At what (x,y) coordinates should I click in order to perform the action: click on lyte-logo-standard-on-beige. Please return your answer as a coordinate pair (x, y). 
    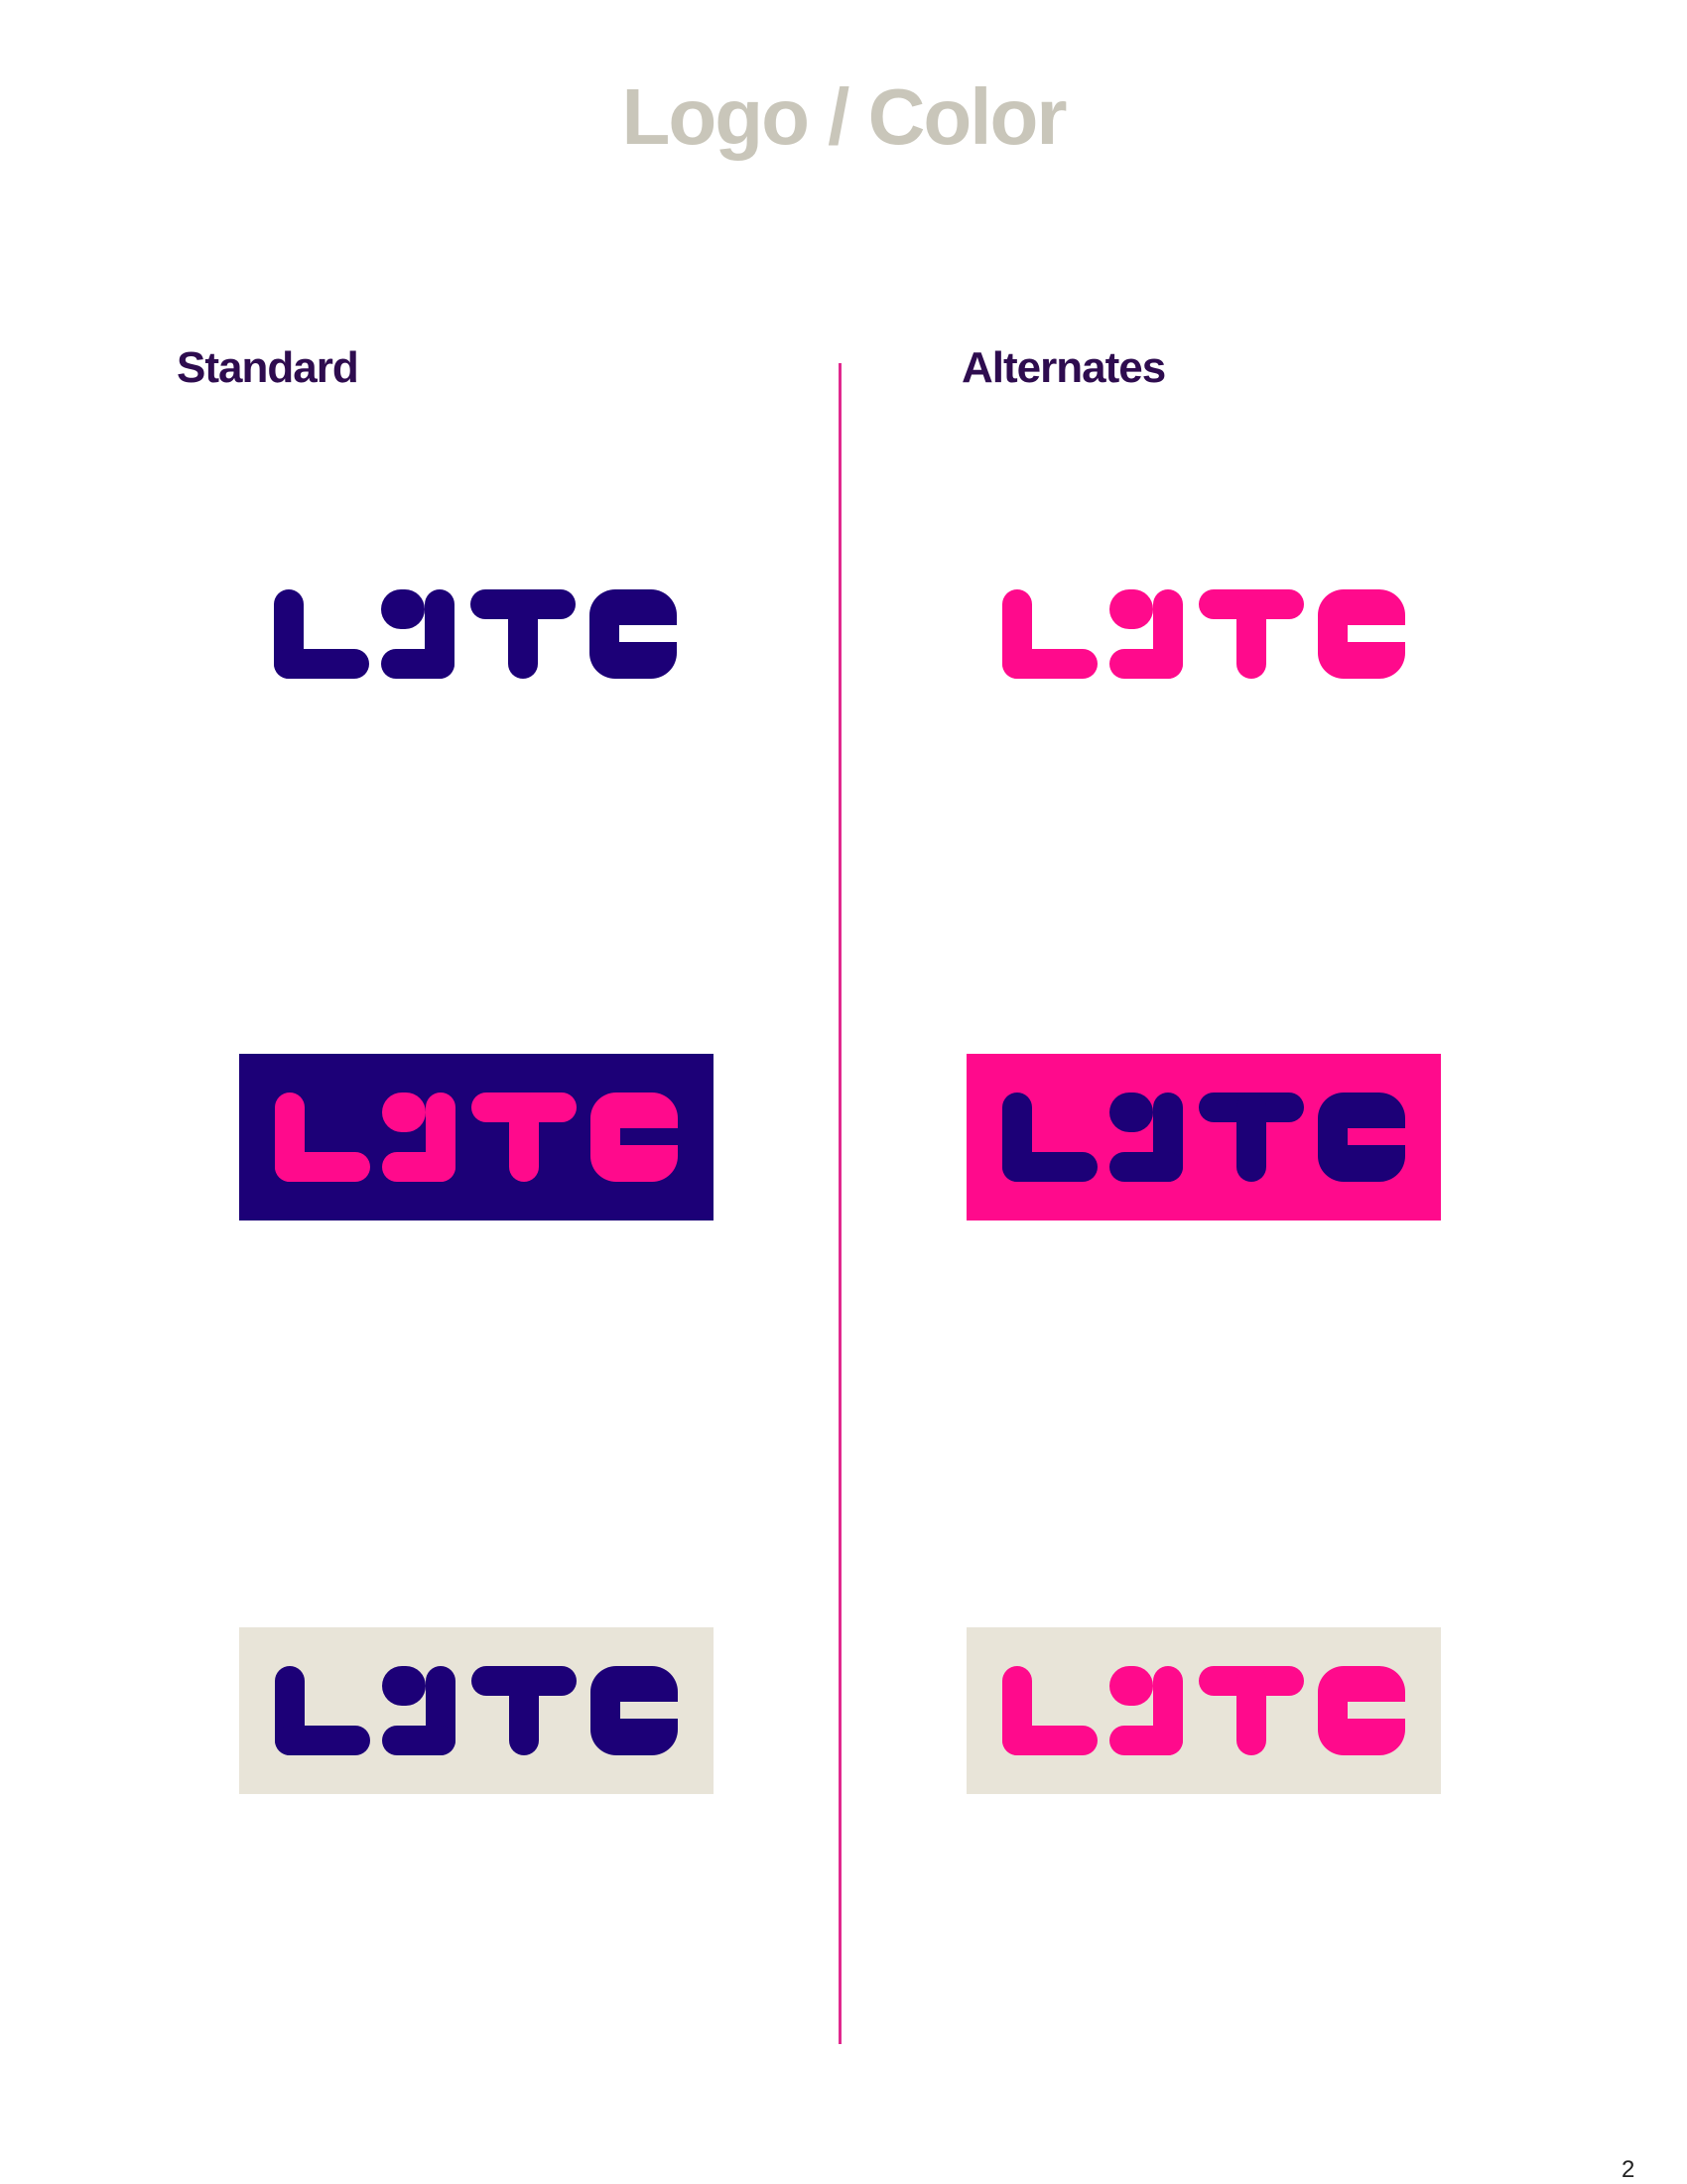
    Looking at the image, I should click on (476, 1710).